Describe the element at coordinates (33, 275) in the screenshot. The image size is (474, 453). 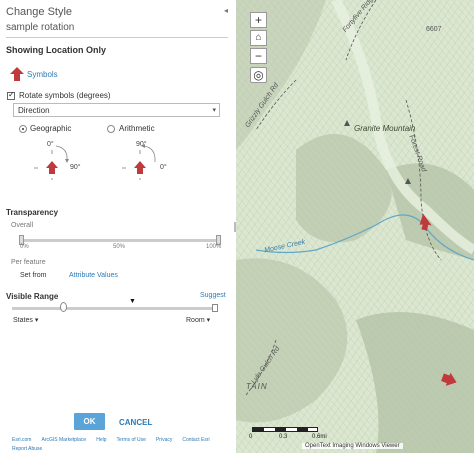
I see `set-from-label: Set from` at that location.